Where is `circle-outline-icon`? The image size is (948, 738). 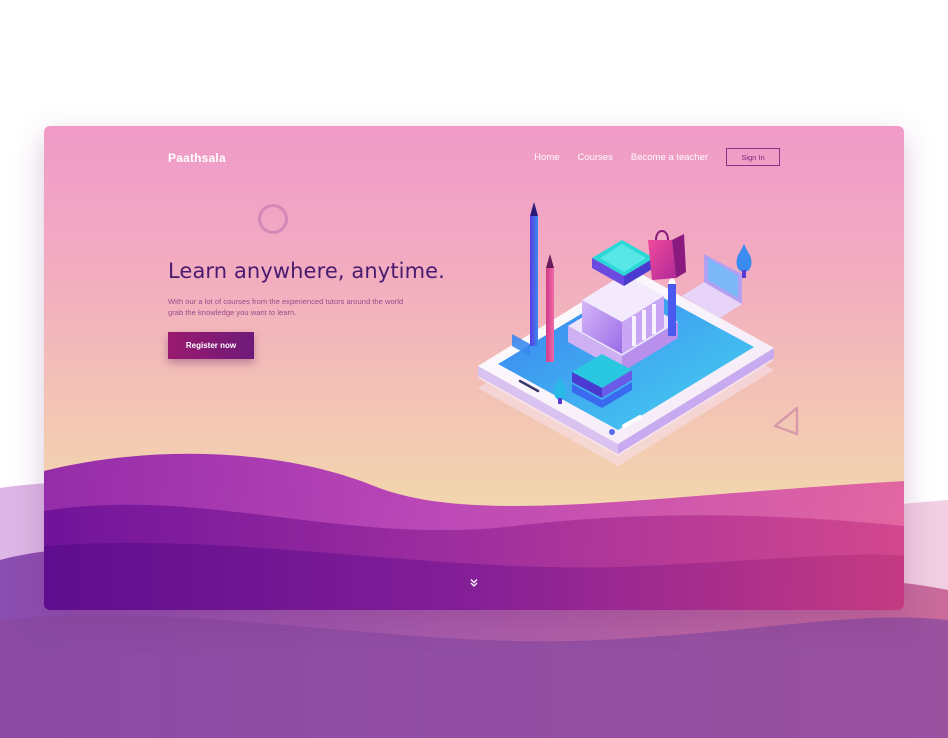 circle-outline-icon is located at coordinates (273, 219).